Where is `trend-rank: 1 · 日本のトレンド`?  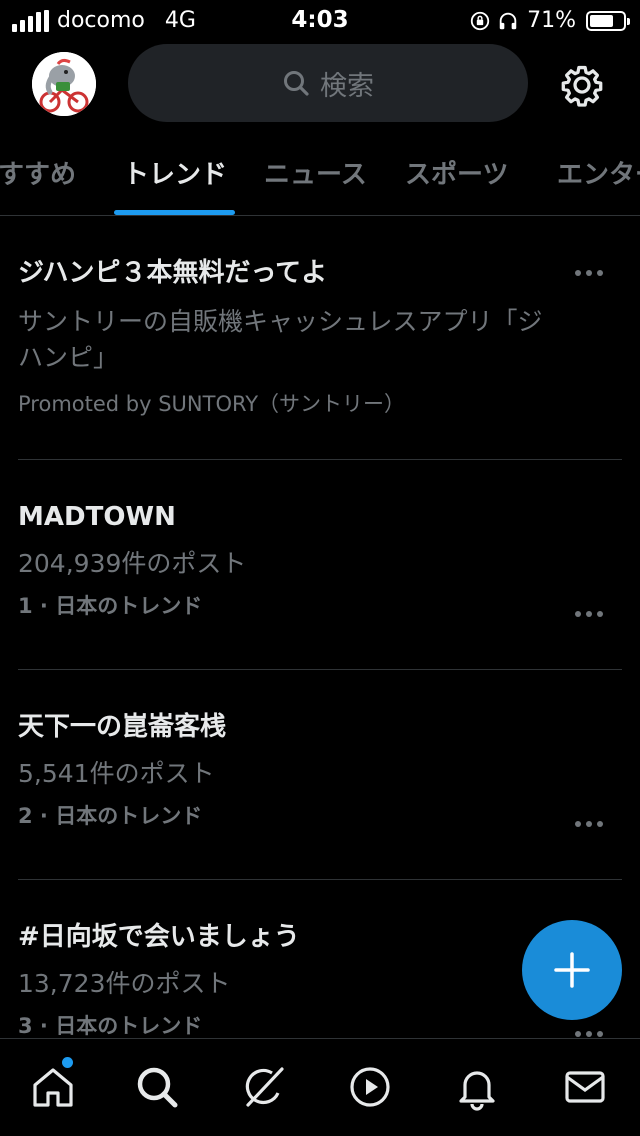 trend-rank: 1 · 日本のトレンド is located at coordinates (110, 606).